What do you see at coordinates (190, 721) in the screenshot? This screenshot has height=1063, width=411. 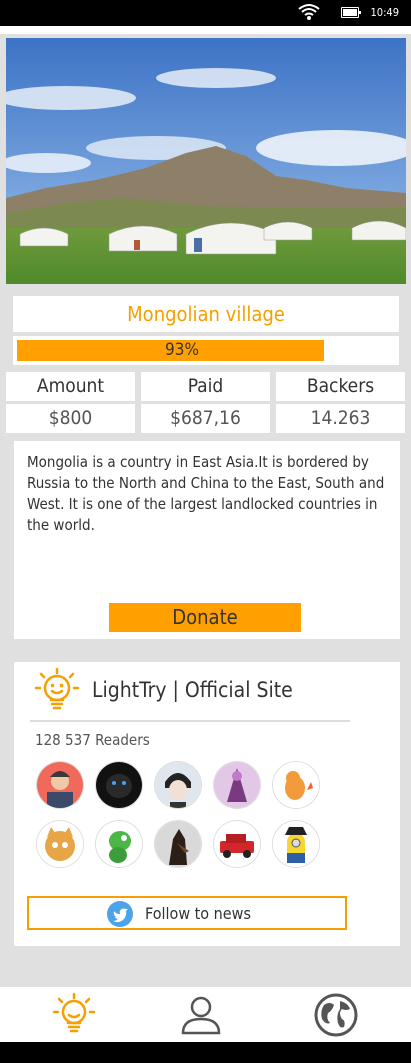 I see `divider` at bounding box center [190, 721].